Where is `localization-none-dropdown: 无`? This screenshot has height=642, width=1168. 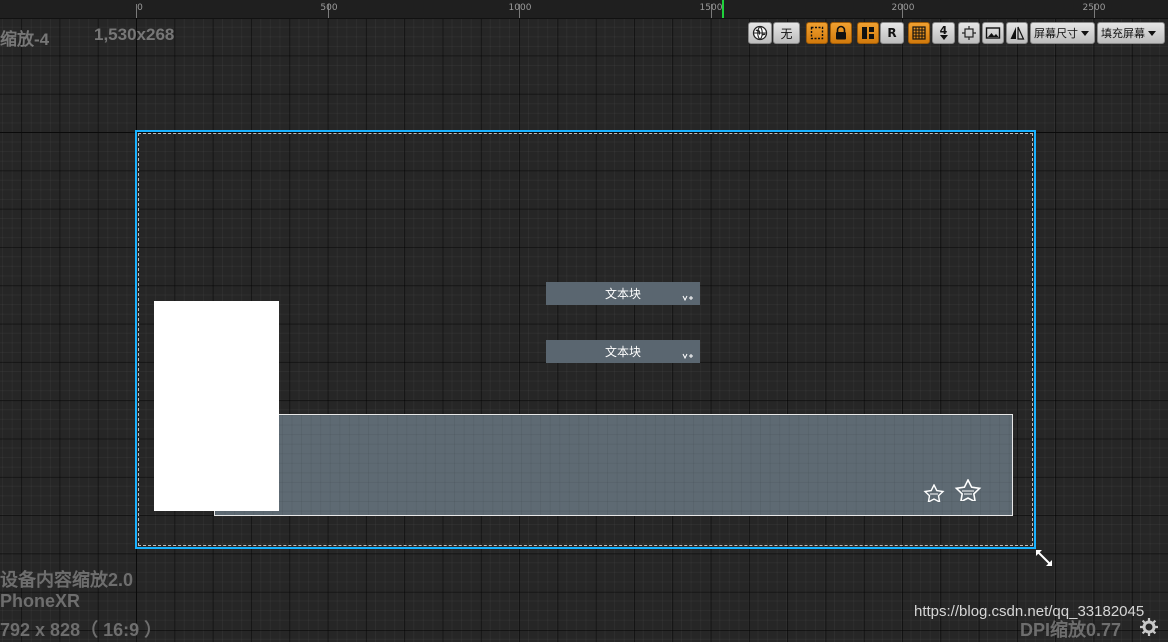
localization-none-dropdown: 无 is located at coordinates (786, 33).